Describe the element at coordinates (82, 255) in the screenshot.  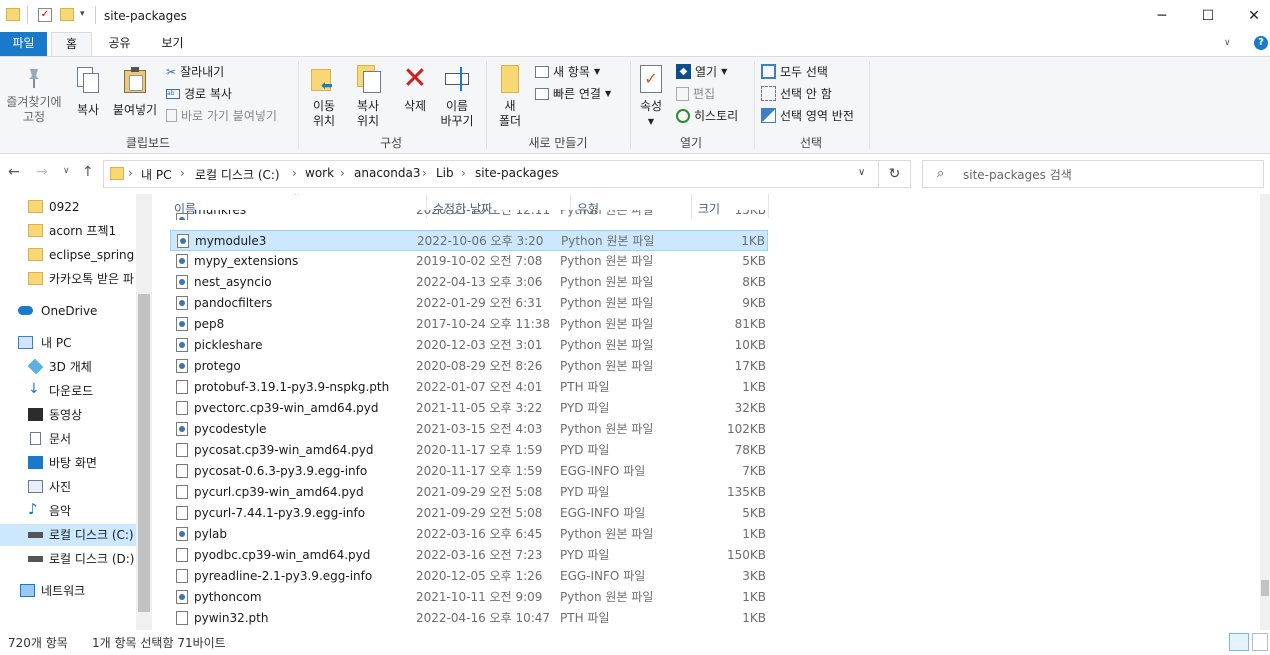
I see `nav-item-eclipse-spring: eclipse_spring` at that location.